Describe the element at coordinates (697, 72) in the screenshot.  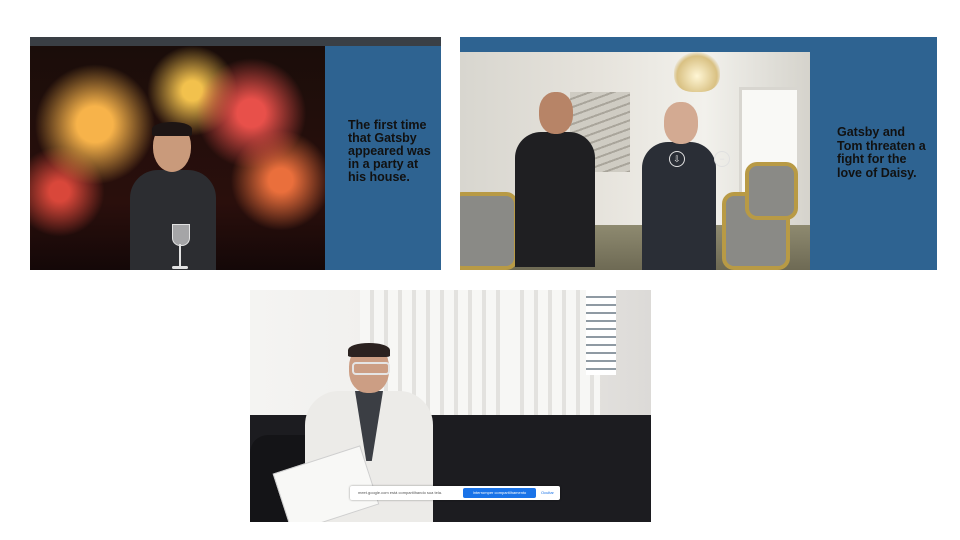
I see `chandelier` at that location.